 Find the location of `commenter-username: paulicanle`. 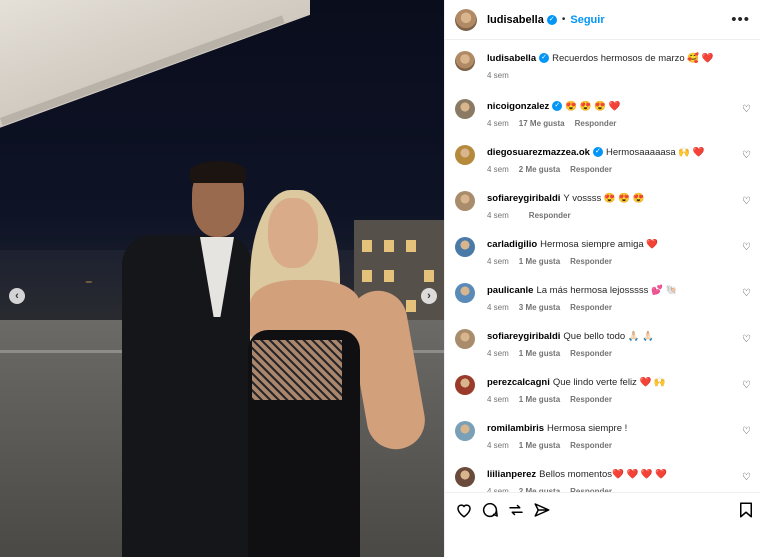

commenter-username: paulicanle is located at coordinates (510, 290).